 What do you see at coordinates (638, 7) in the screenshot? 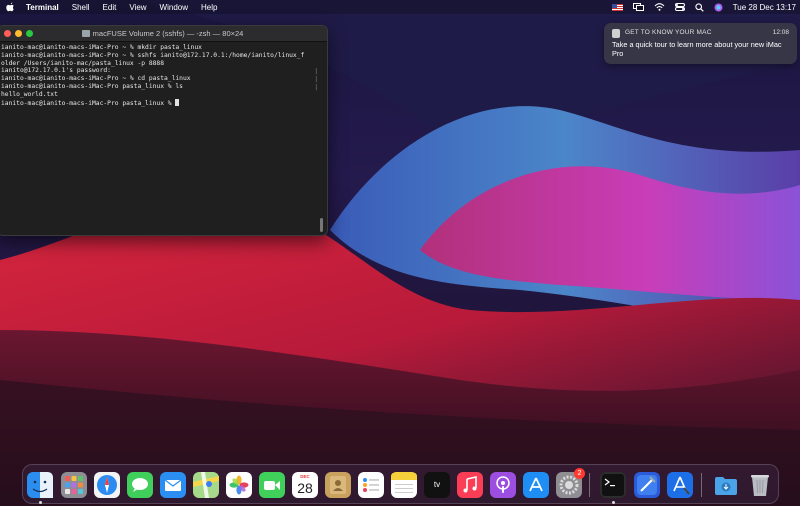
I see `screen-mirroring-icon` at bounding box center [638, 7].